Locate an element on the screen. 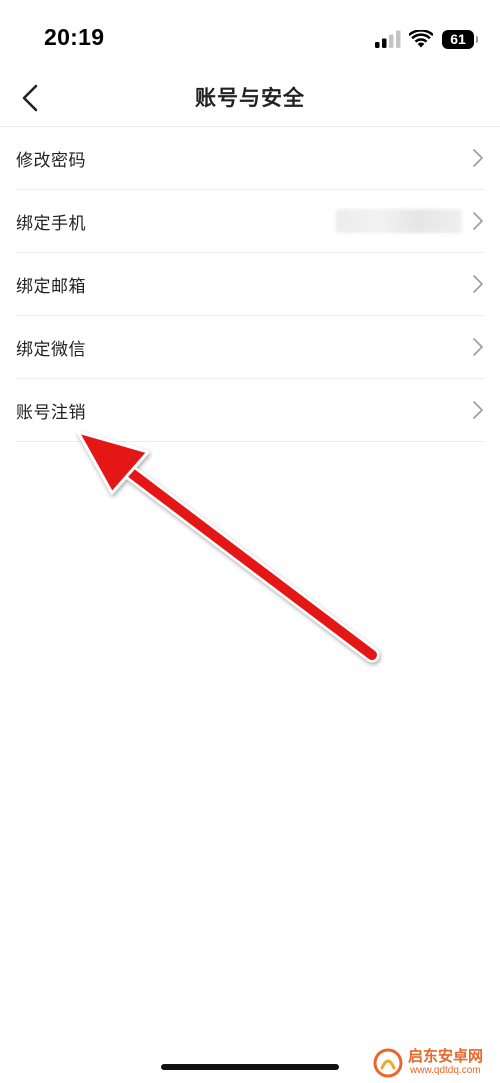  settings-item-bind-email: 绑定邮箱 is located at coordinates (250, 284).